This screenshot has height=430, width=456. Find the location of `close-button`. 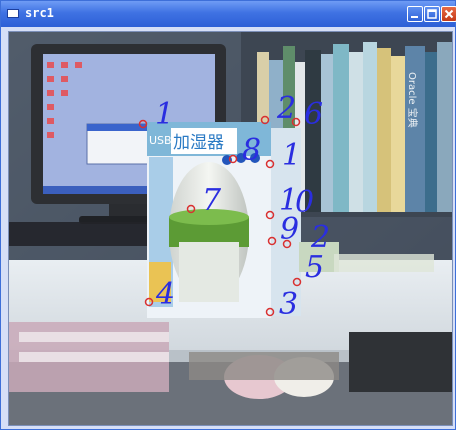

close-button is located at coordinates (448, 14).